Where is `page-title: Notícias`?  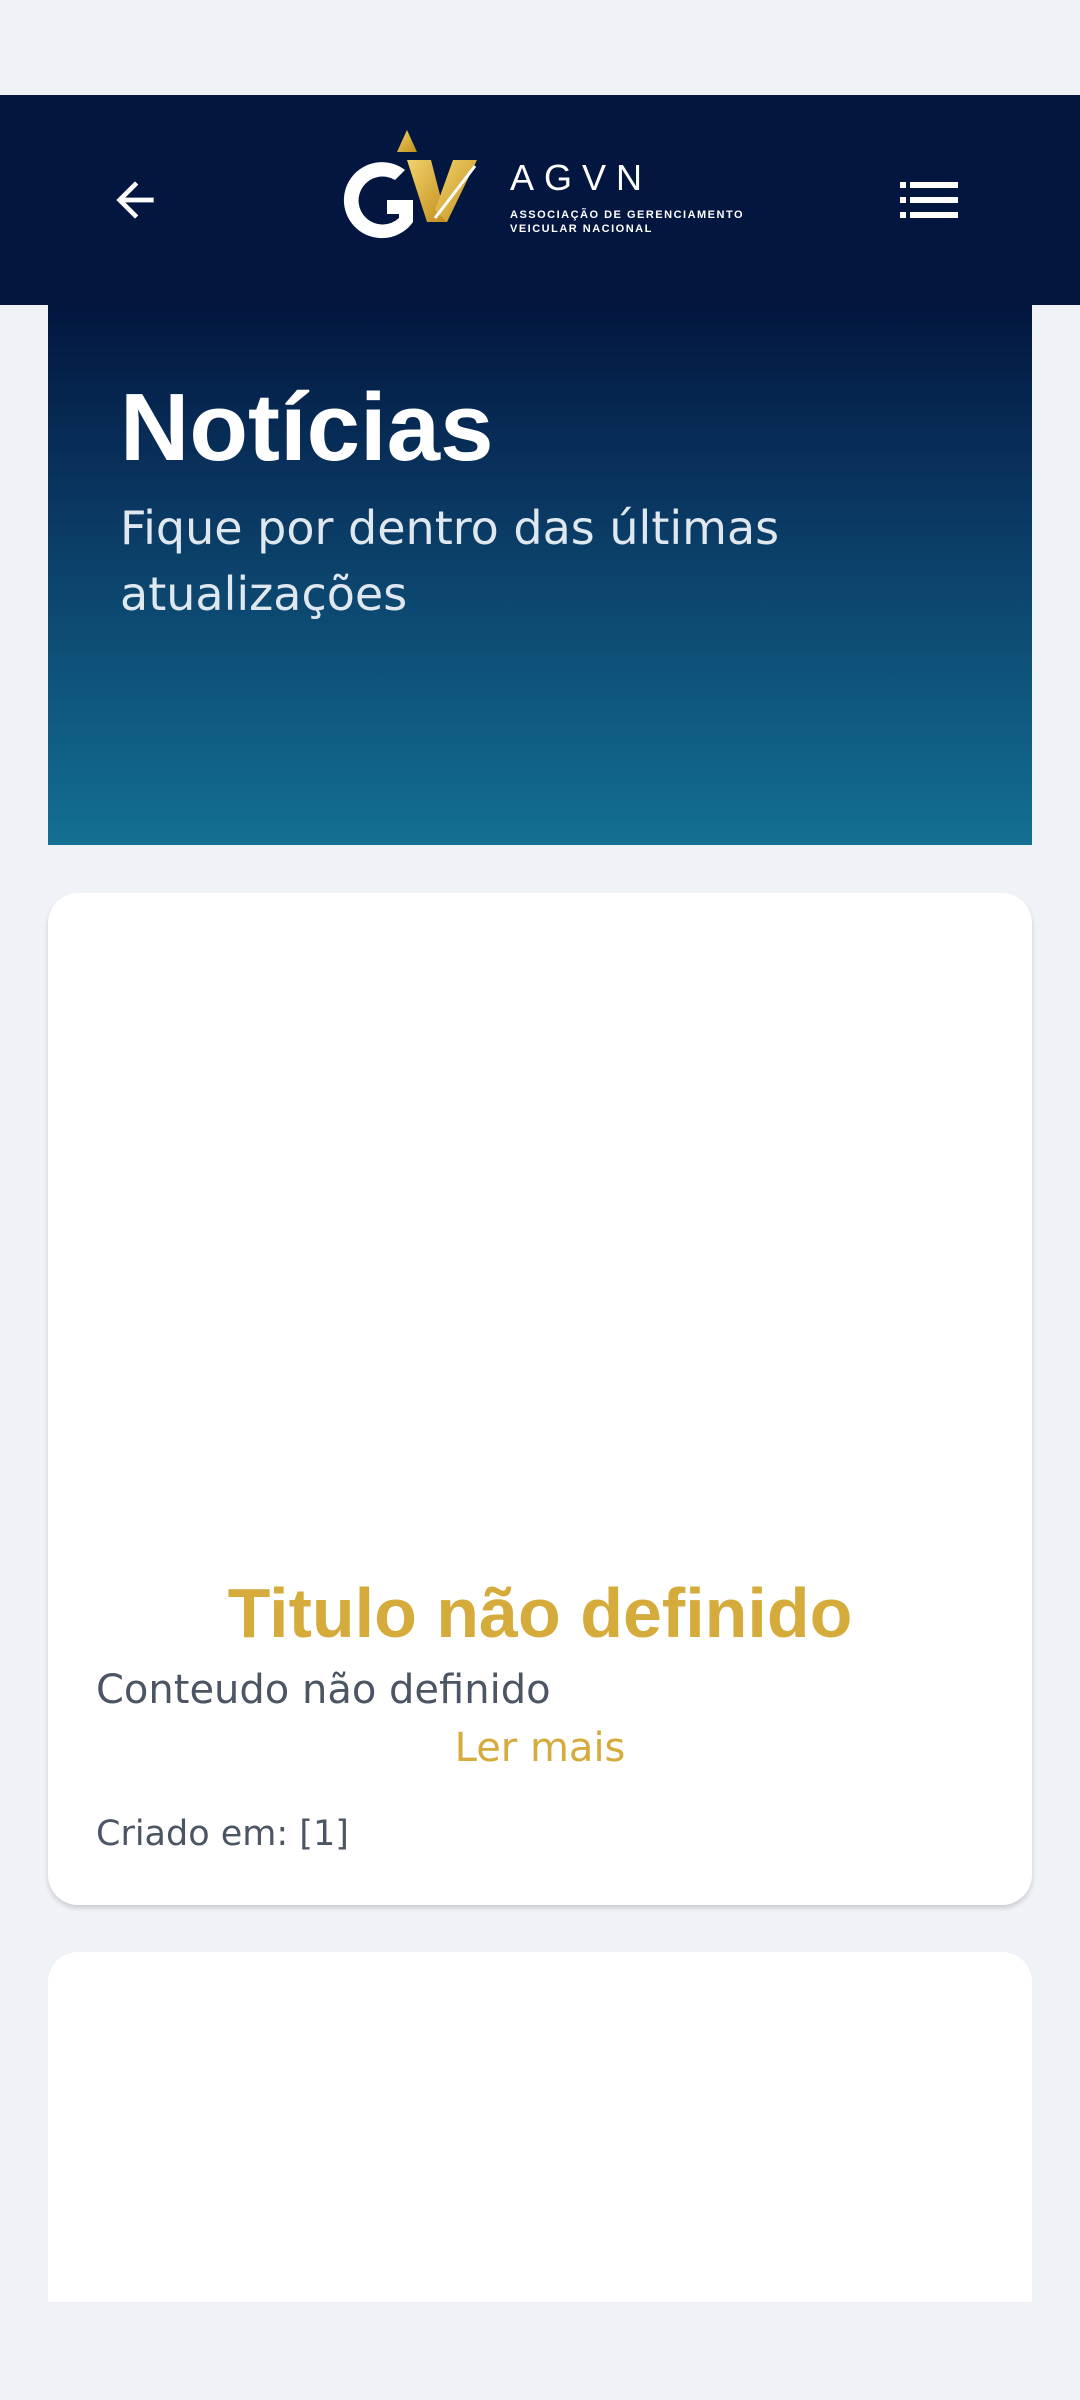 page-title: Notícias is located at coordinates (307, 427).